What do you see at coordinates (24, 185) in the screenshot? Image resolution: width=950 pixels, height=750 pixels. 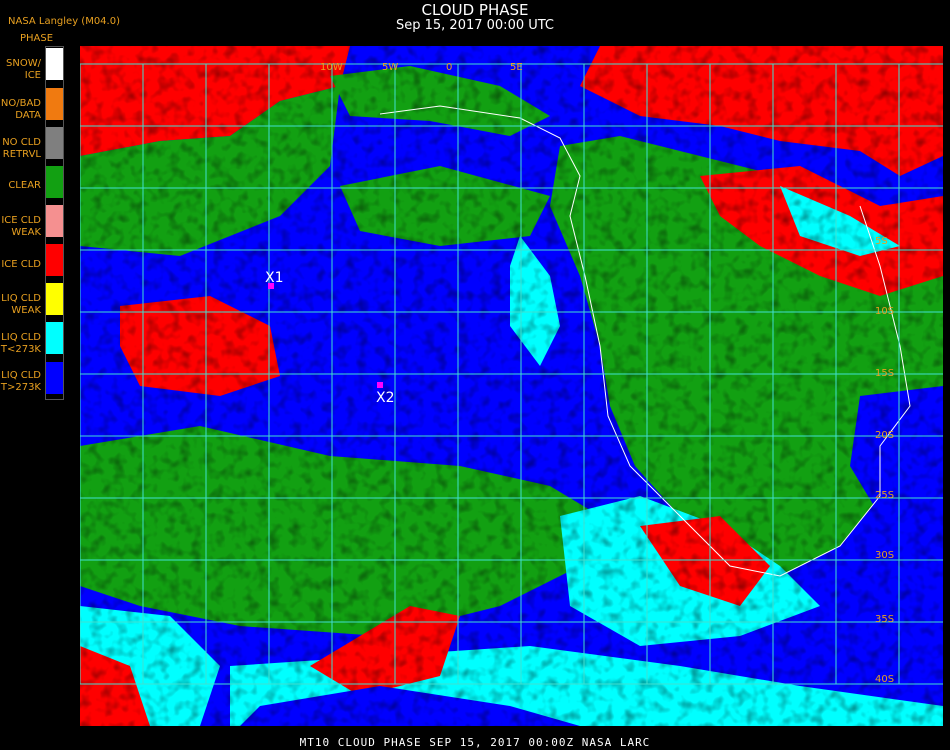 I see `legend-label-clear: CLEAR` at bounding box center [24, 185].